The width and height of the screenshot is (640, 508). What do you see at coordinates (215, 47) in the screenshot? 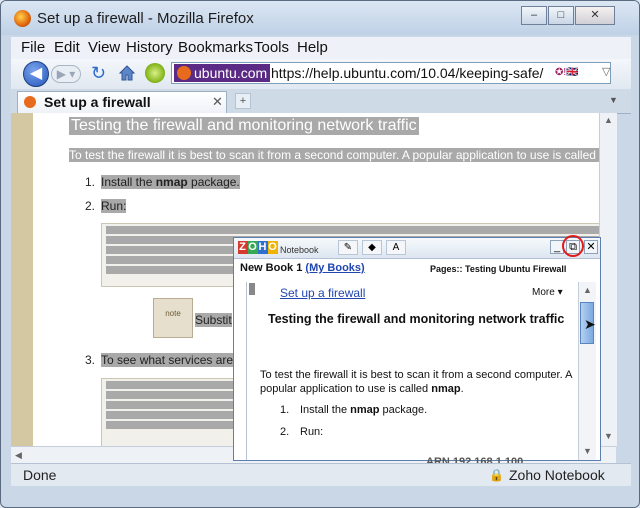
I see `menu-bookmarks: Bookmarks` at bounding box center [215, 47].